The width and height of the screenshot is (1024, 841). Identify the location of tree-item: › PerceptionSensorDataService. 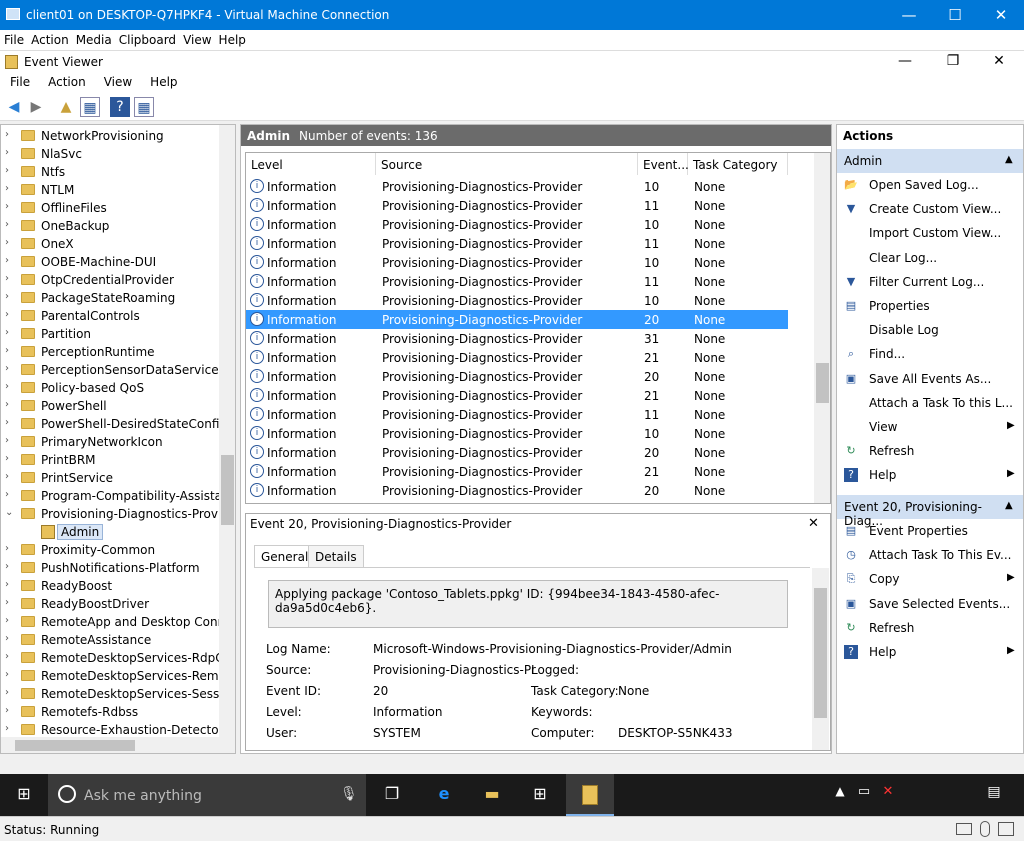
(111, 370).